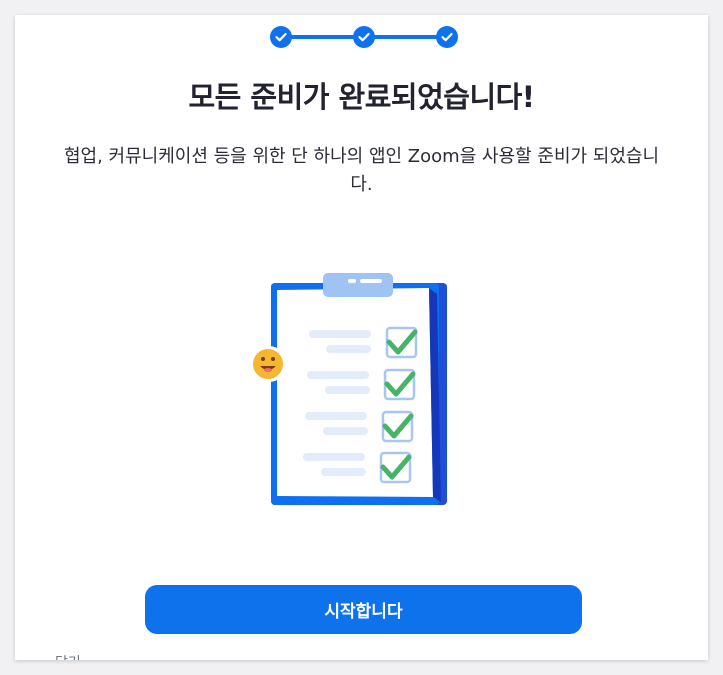 This screenshot has width=723, height=675. Describe the element at coordinates (447, 37) in the screenshot. I see `step-3-complete-icon` at that location.